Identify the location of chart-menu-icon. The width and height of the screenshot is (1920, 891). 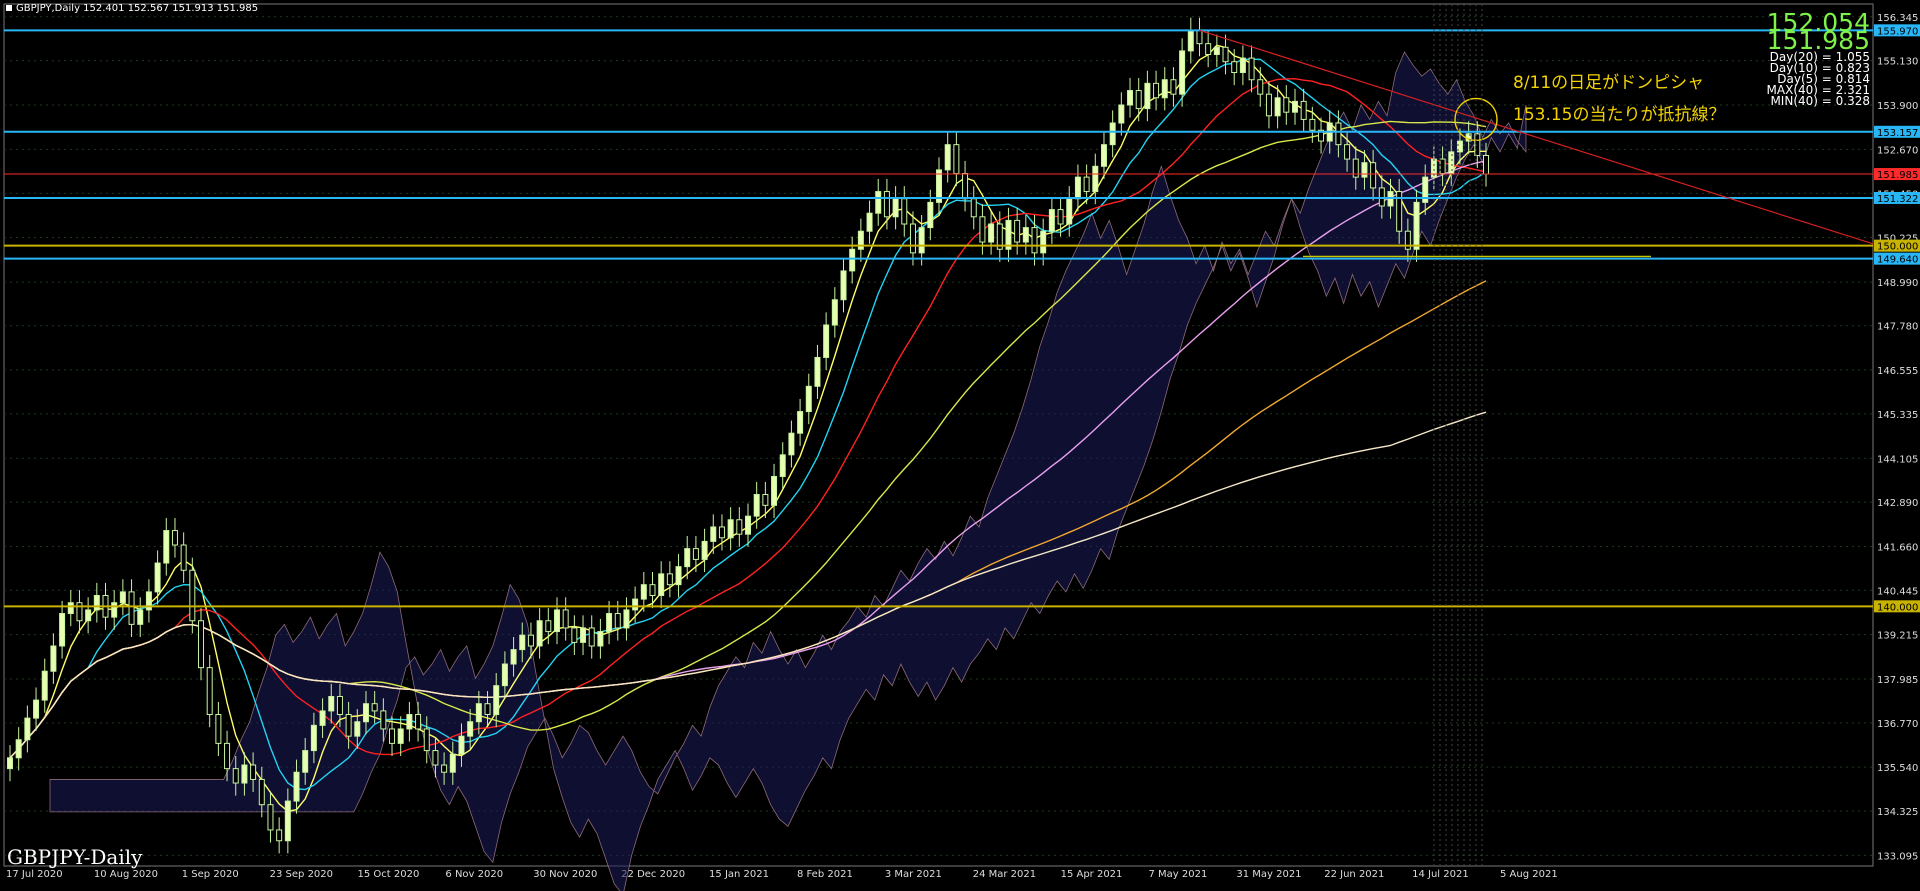
(9, 8).